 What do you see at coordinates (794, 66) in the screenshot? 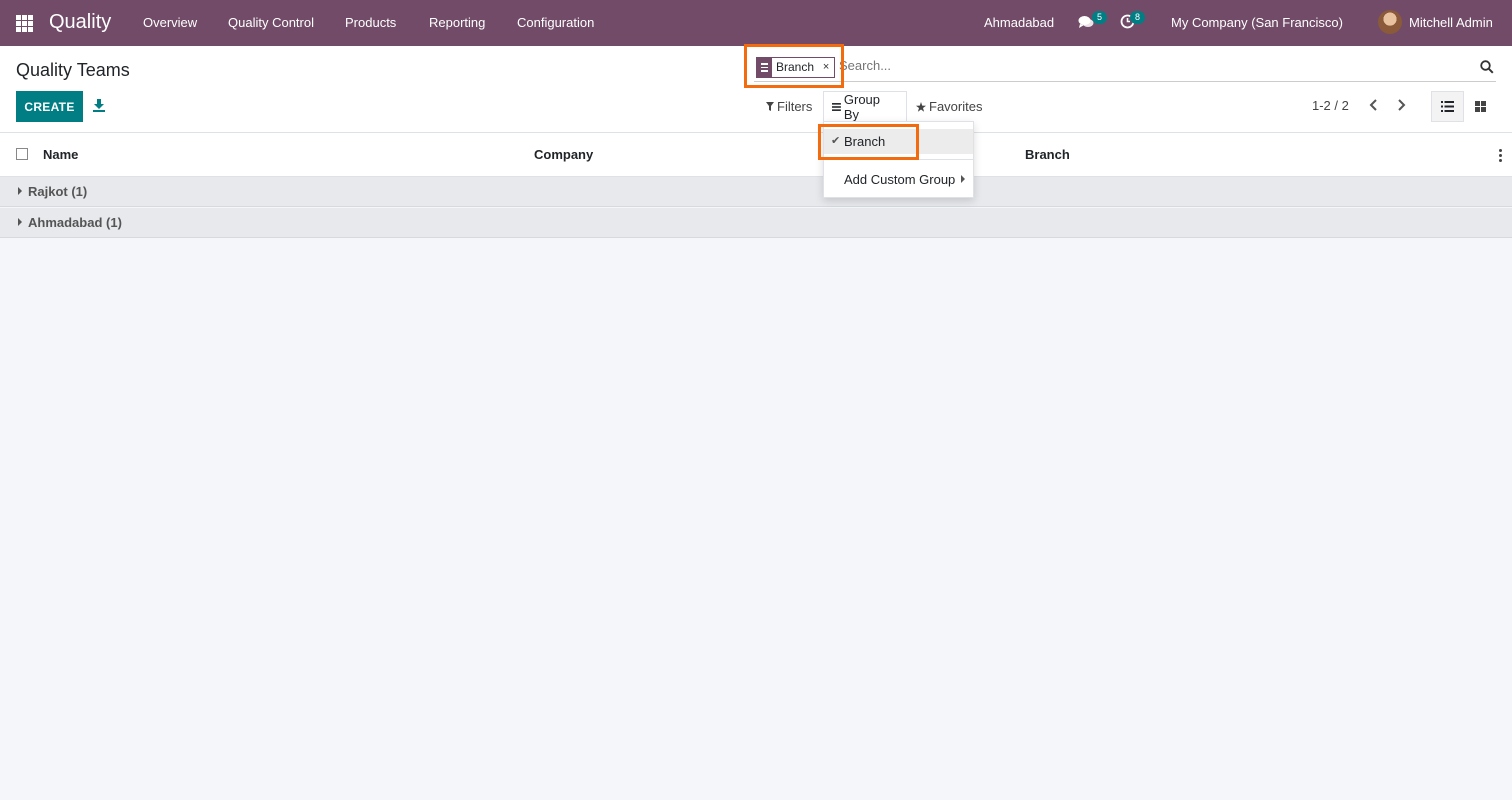
I see `highlight-box-search-facet` at bounding box center [794, 66].